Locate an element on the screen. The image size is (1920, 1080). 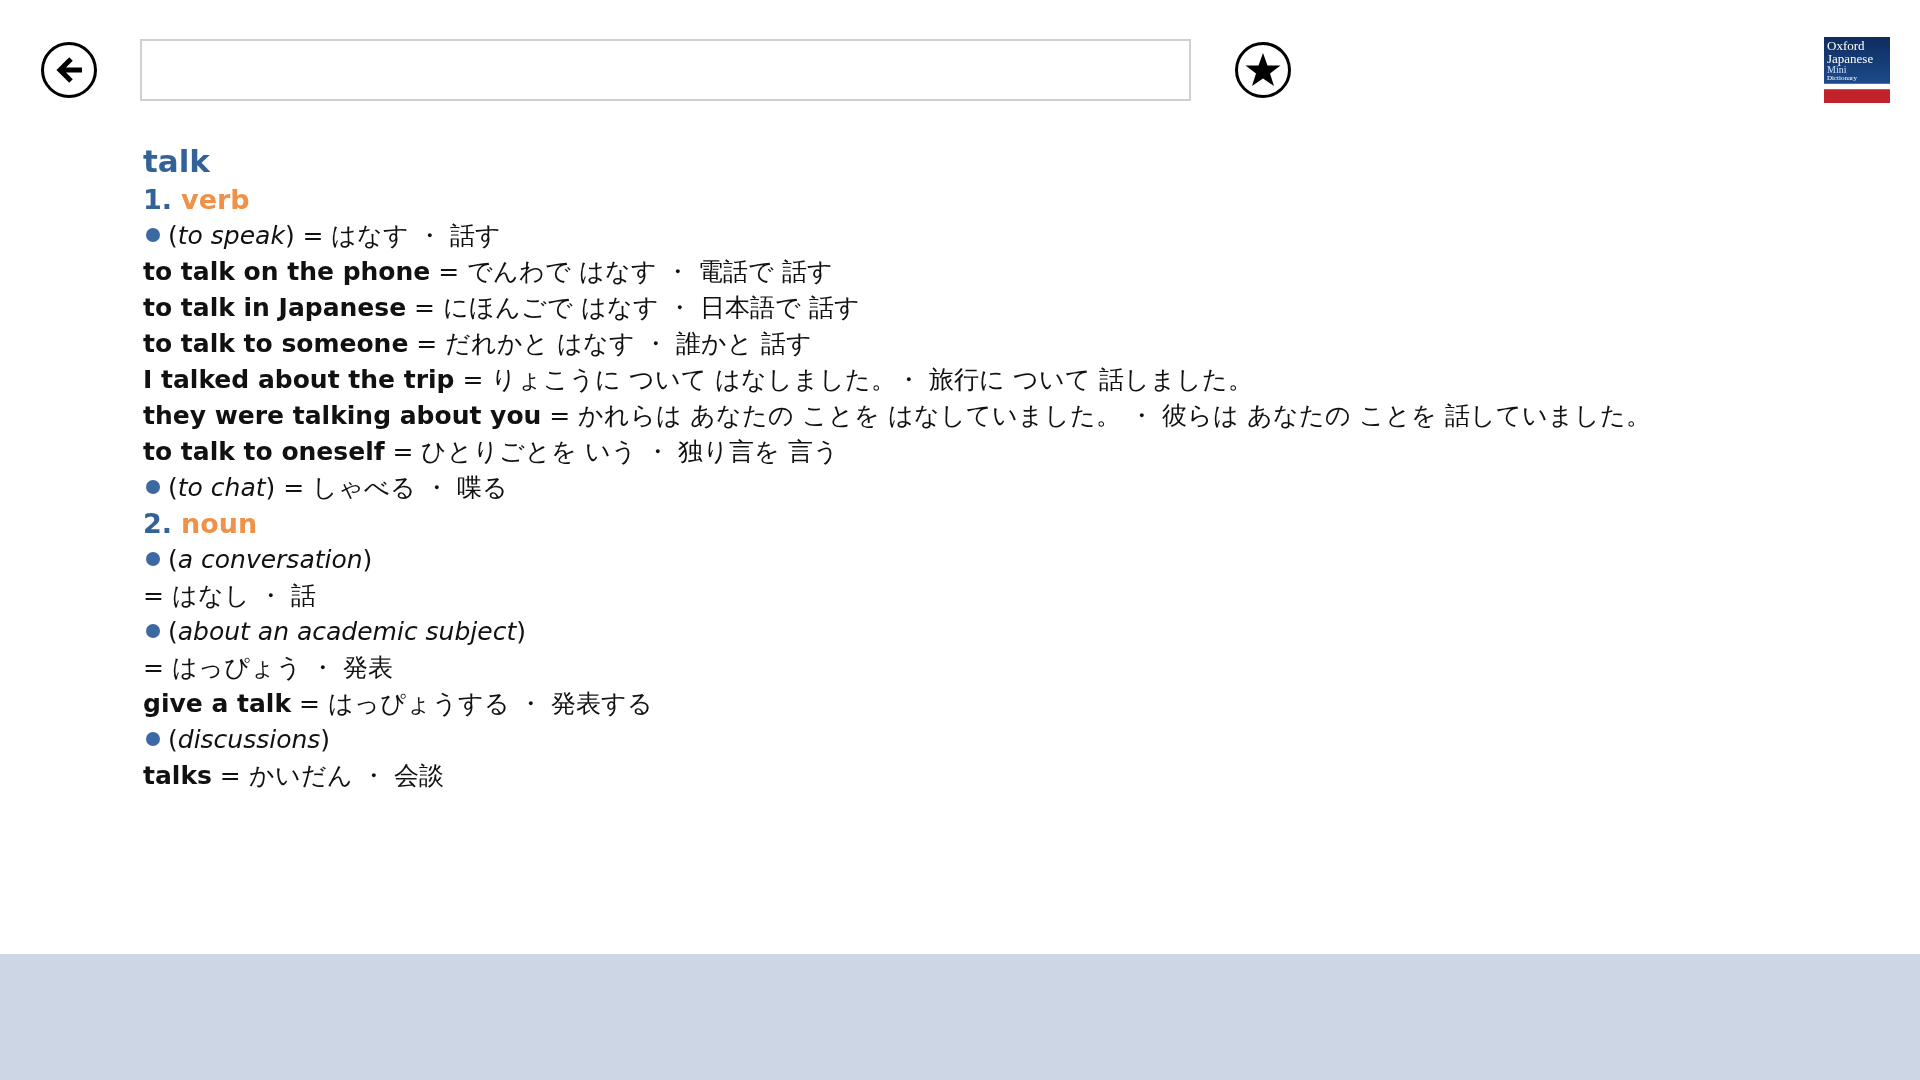
example-translation: to talk to someone = だれかと はなす ・ 誰かと 話す is located at coordinates (477, 343).